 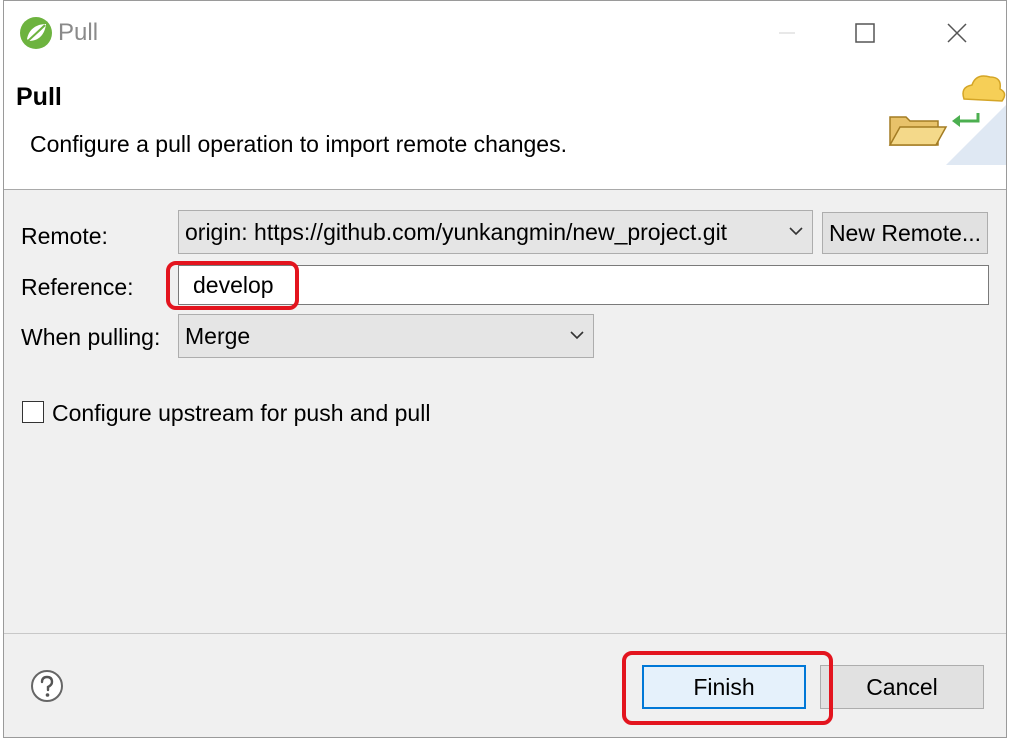 I want to click on reference-input-value: develop, so click(x=233, y=285).